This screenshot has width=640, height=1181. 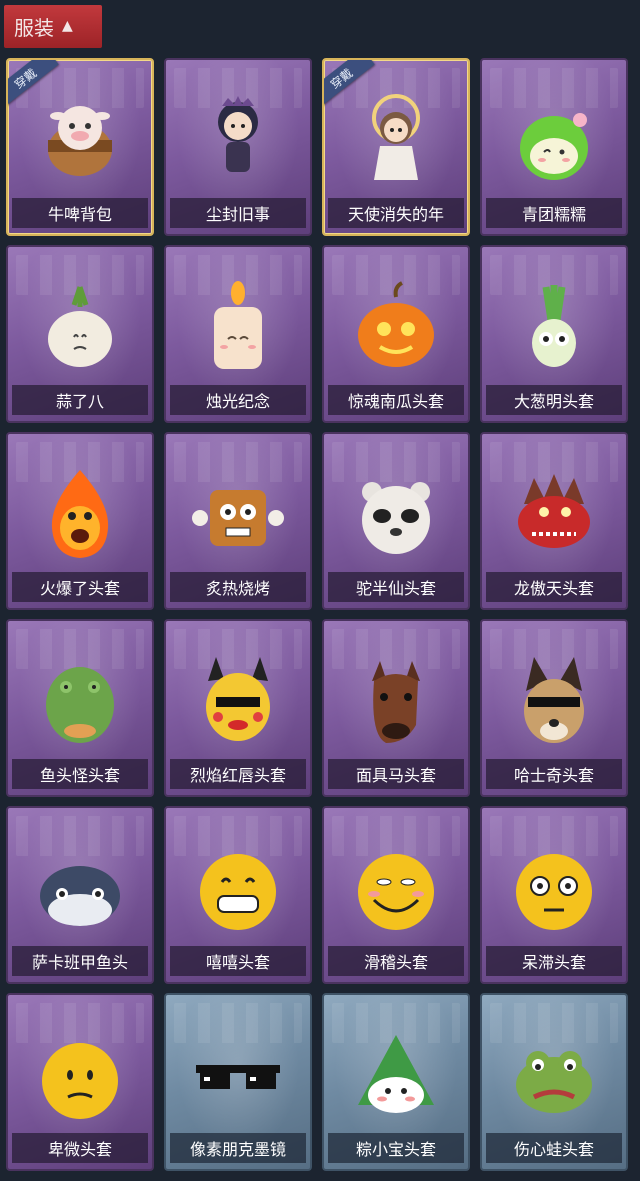 I want to click on costume-item-name: 炙热烧烤, so click(x=238, y=587).